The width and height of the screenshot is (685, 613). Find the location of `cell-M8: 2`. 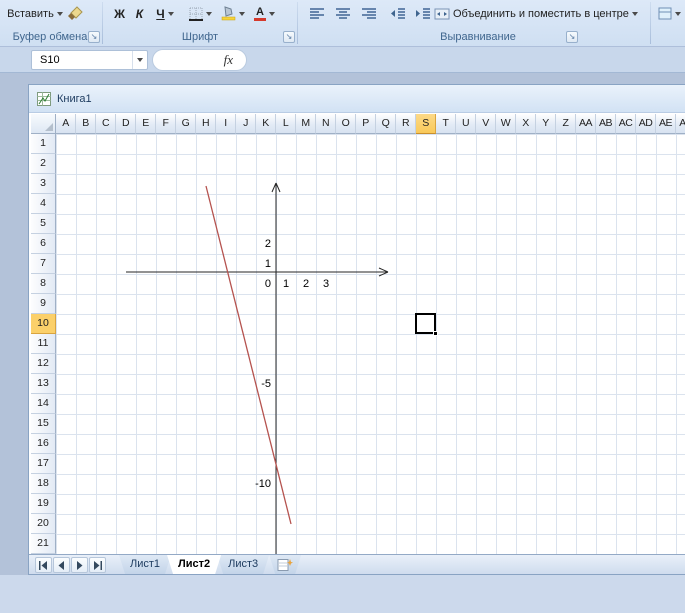

cell-M8: 2 is located at coordinates (306, 284).